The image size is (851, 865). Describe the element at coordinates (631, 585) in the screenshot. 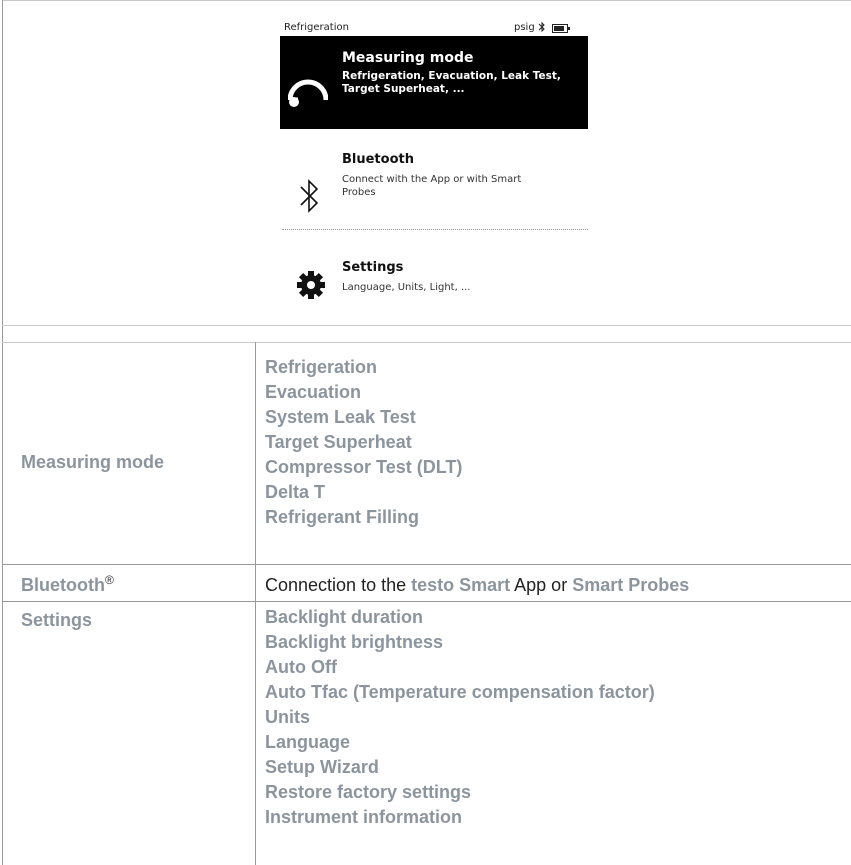

I see `bt-link-smart-probes: Smart Probes` at that location.